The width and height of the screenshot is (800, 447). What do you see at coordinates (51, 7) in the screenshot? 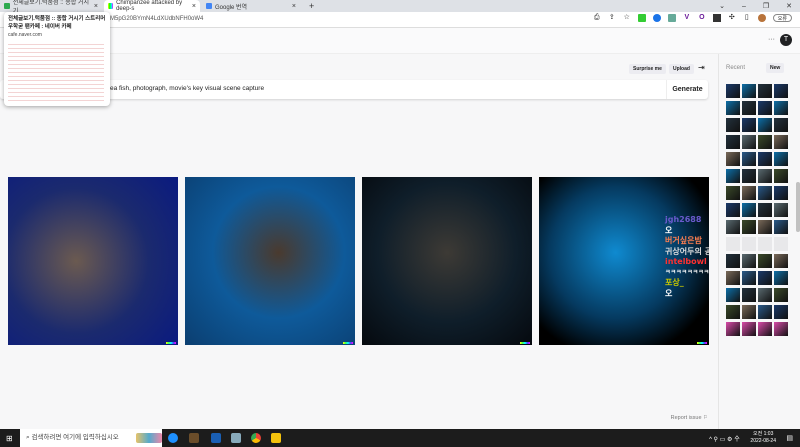
I see `tab-naver-cafe: 전체글보기.턱품점 :: 종합 거시기×` at bounding box center [51, 7].